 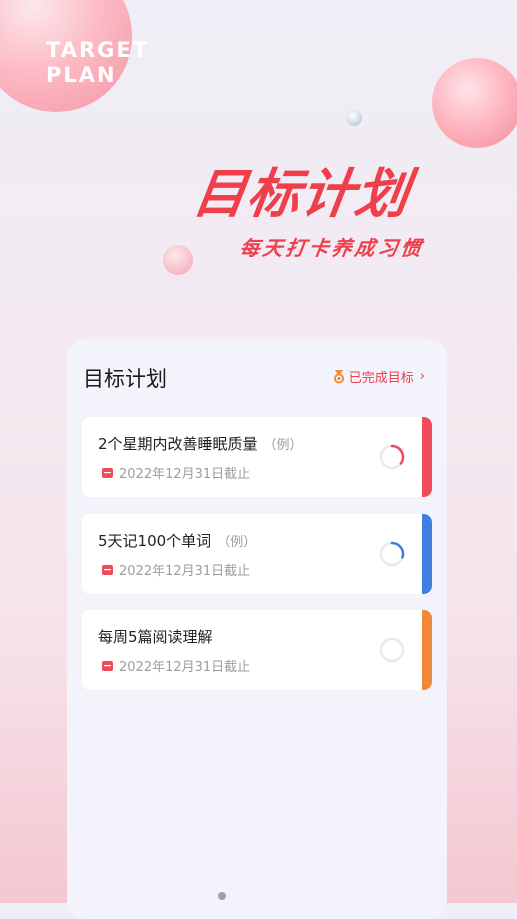 I want to click on chevron-right-icon: ›, so click(x=422, y=376).